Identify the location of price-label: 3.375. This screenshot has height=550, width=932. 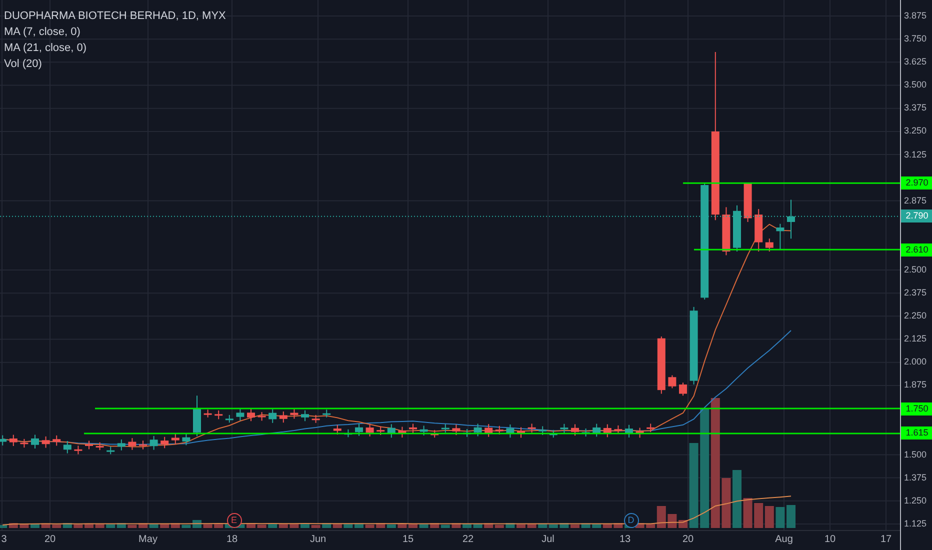
(915, 108).